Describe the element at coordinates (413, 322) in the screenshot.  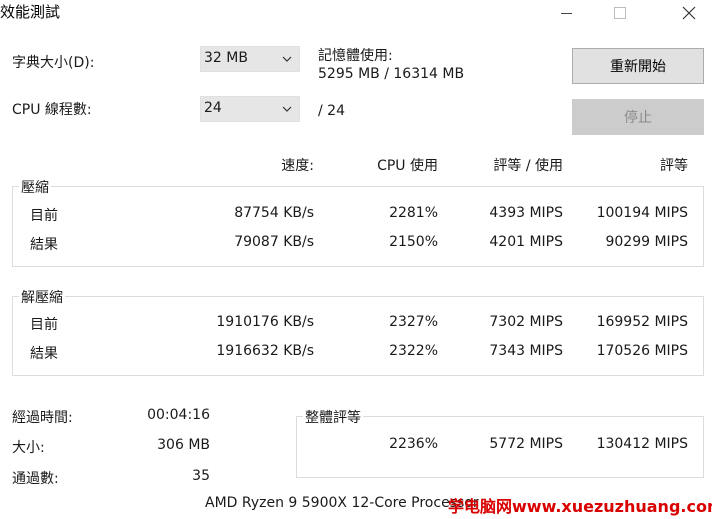
I see `decompress-current-cpu: 2327%` at that location.